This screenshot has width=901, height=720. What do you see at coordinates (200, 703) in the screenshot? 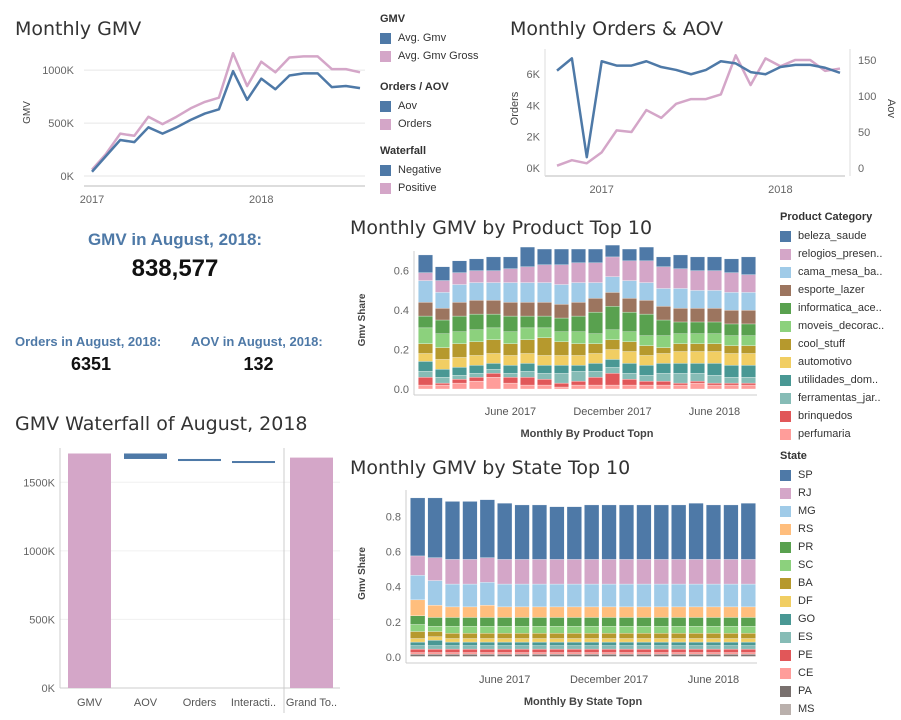
I see `waterfall-xtick-label: Orders` at bounding box center [200, 703].